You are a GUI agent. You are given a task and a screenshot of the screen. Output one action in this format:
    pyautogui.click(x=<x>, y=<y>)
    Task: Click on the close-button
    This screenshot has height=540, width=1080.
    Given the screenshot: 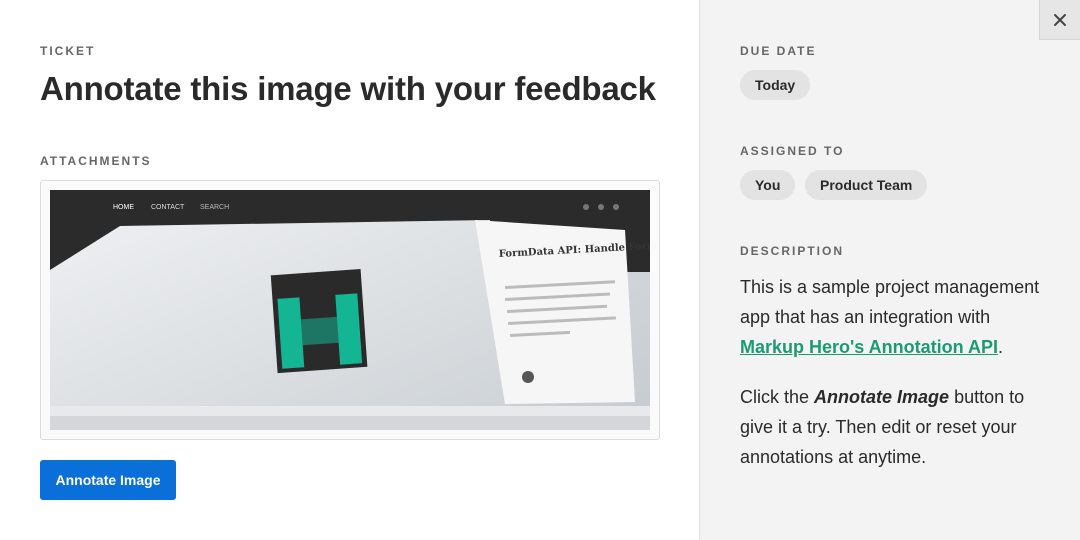 What is the action you would take?
    pyautogui.click(x=1059, y=20)
    